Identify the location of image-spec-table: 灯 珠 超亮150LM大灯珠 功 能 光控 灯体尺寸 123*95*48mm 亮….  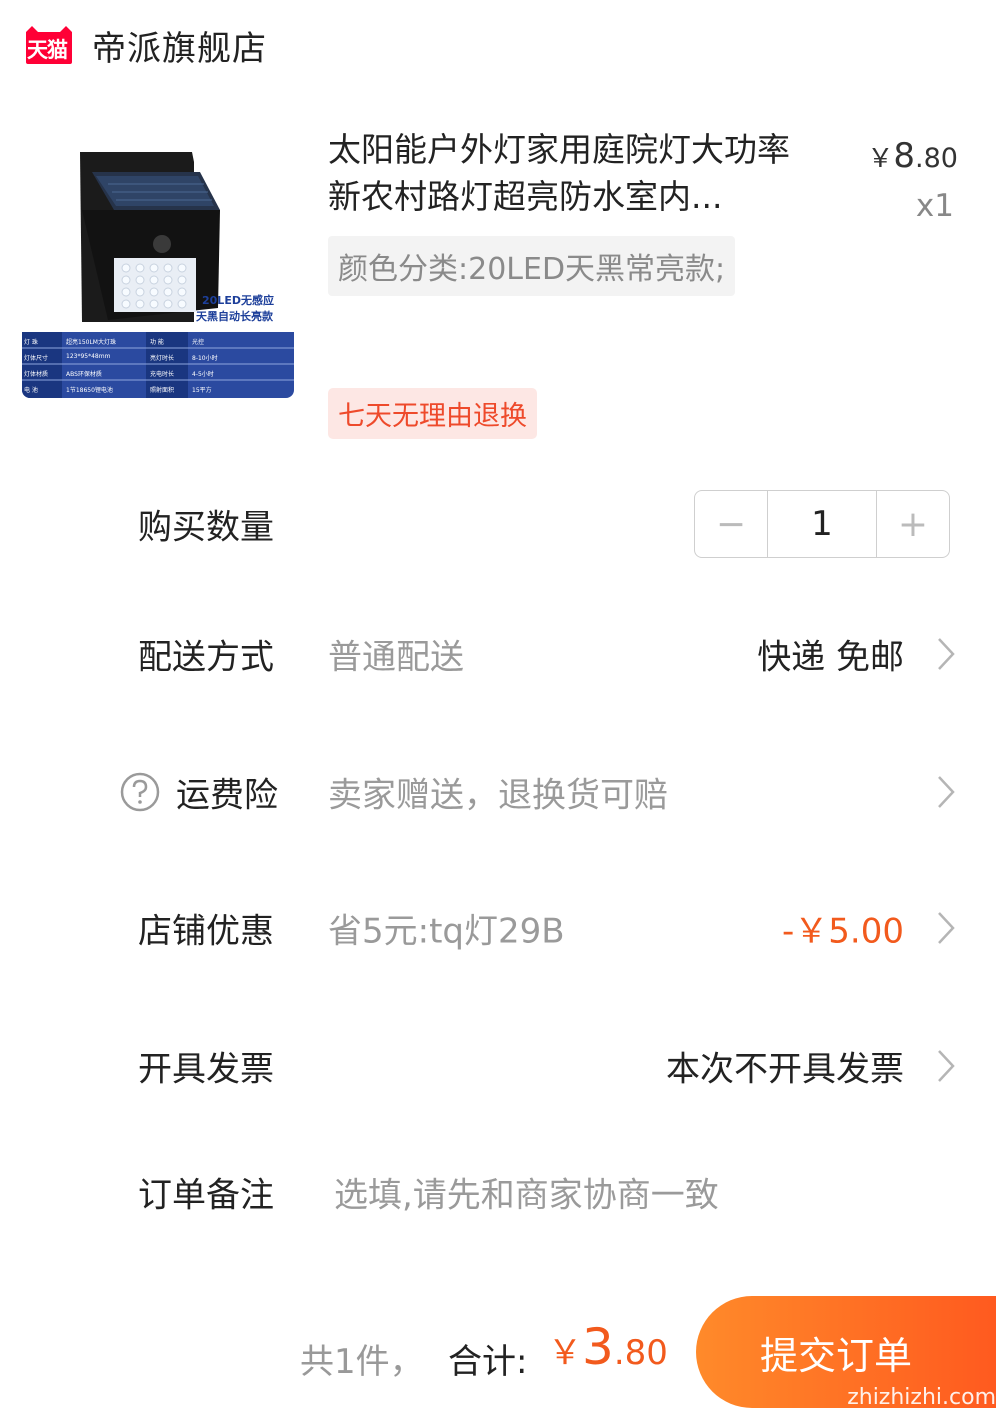
(158, 365).